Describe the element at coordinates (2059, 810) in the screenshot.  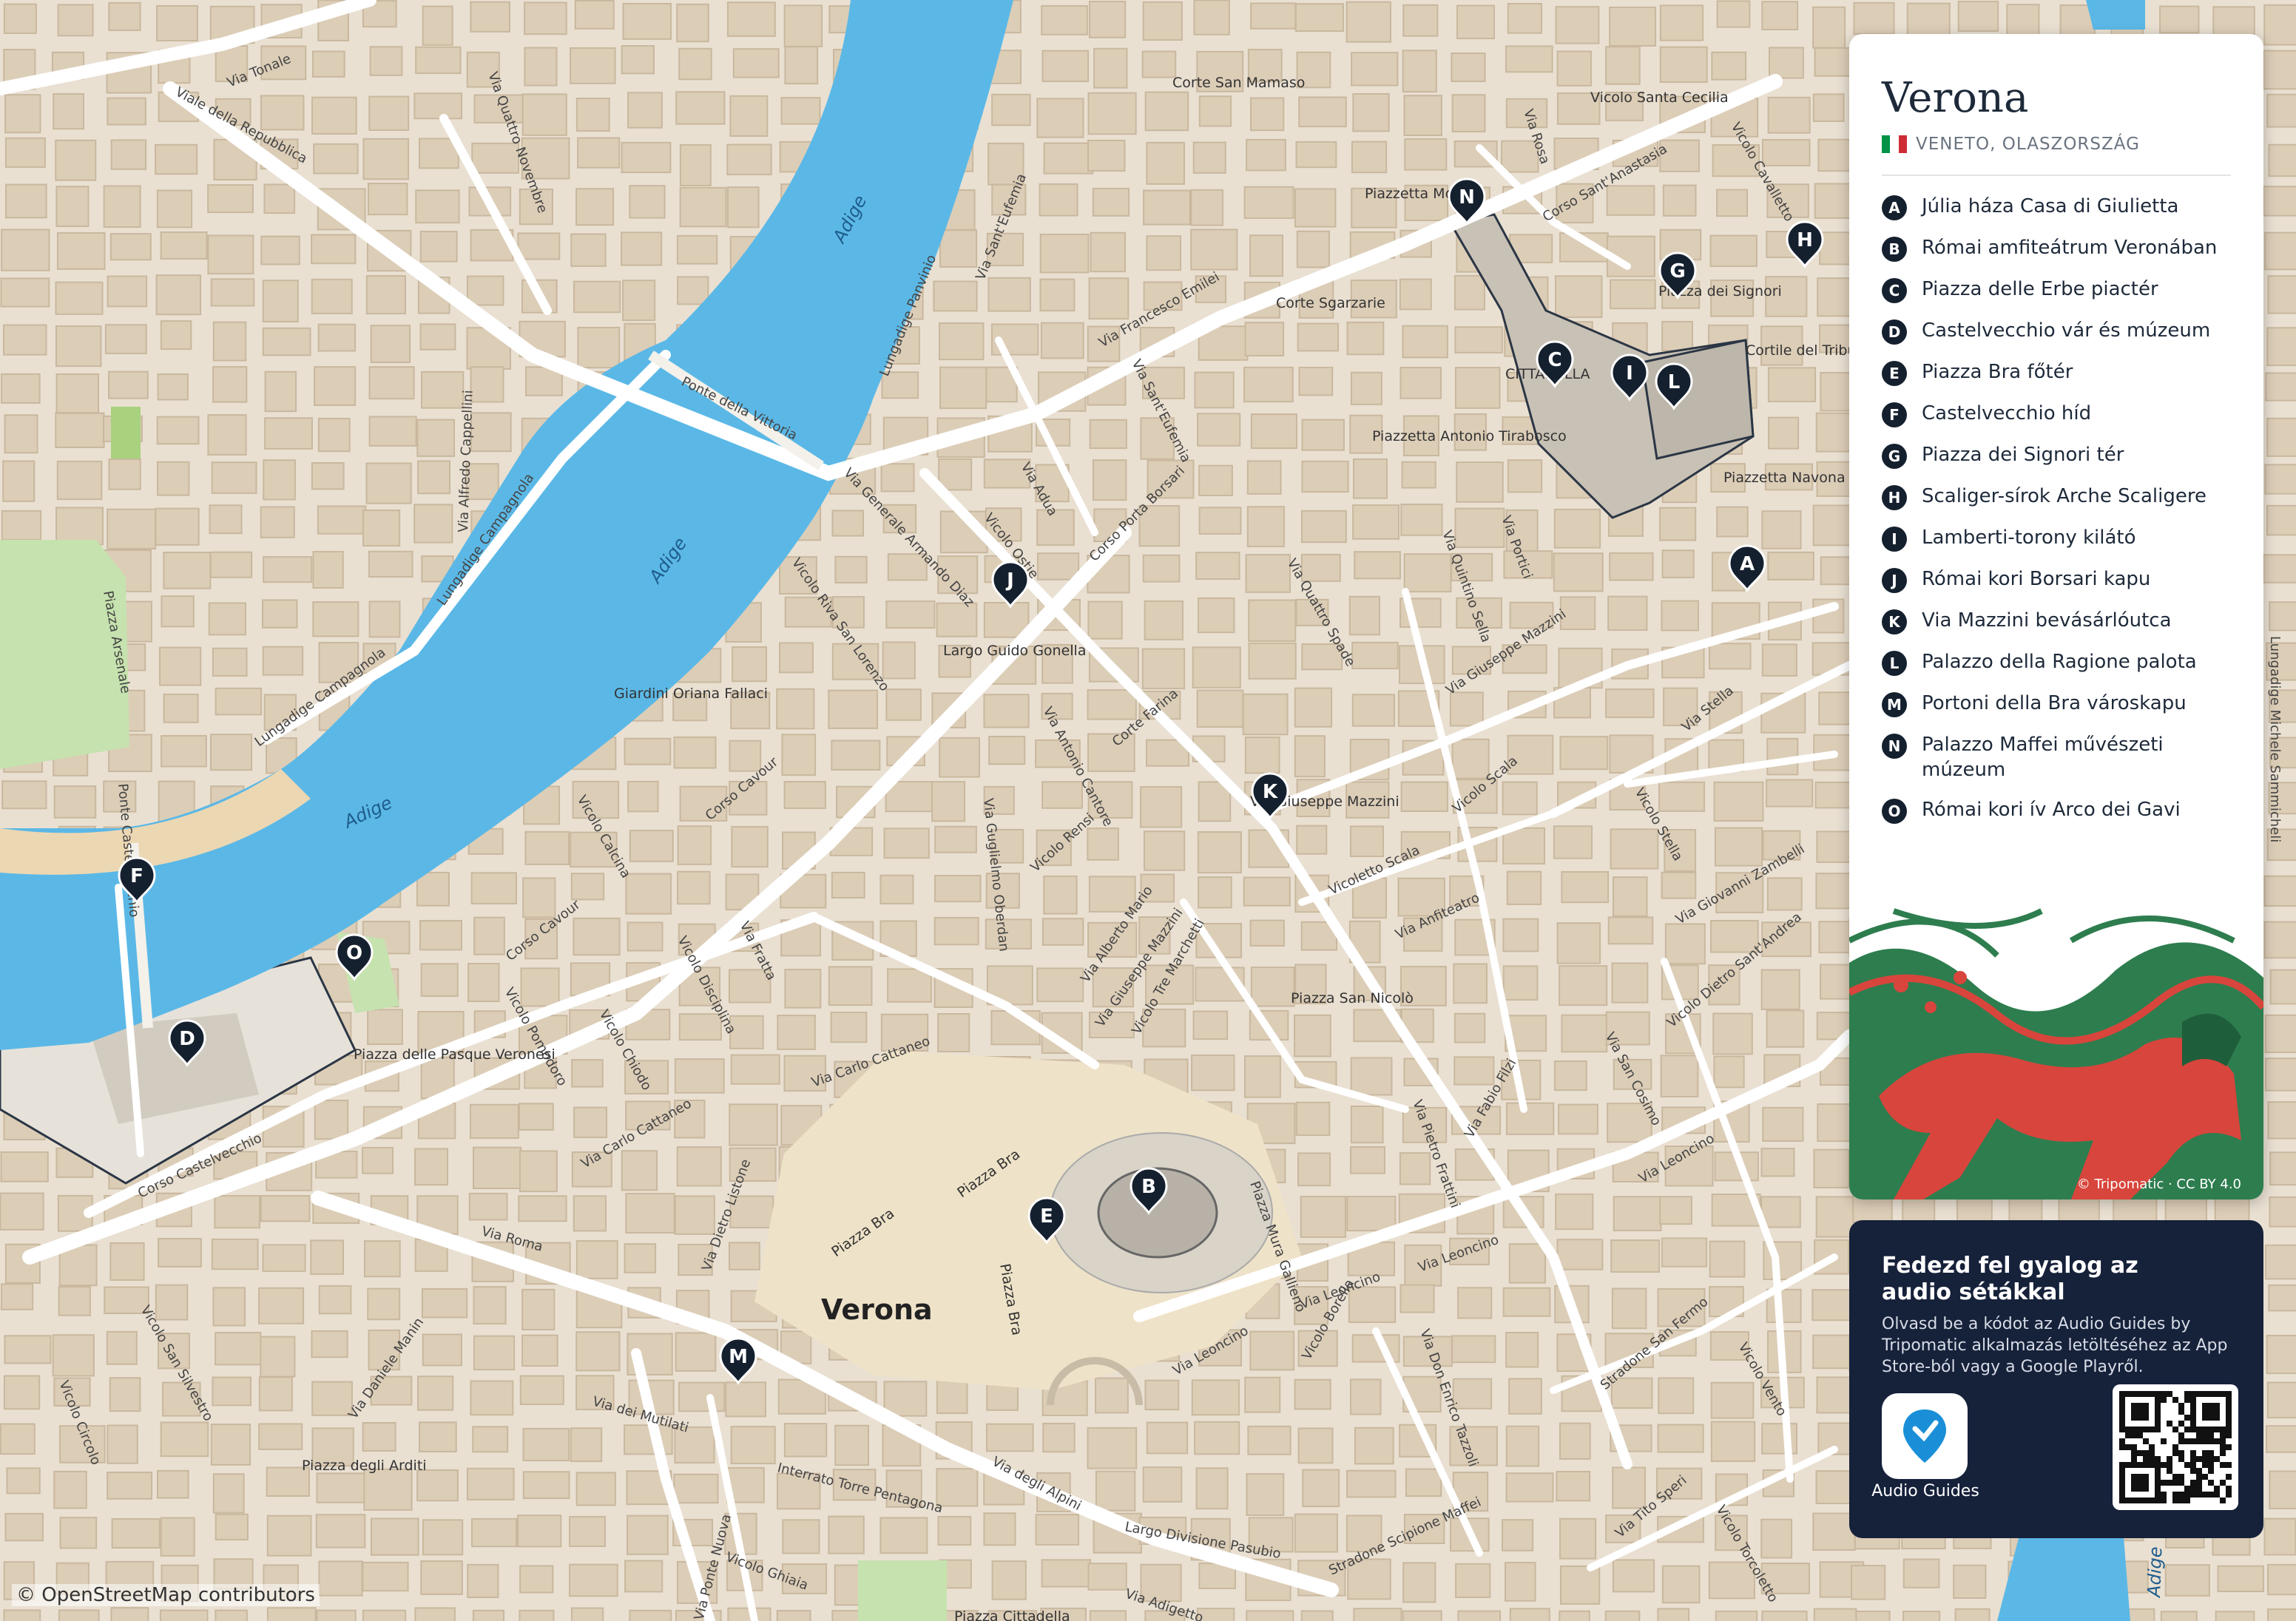
I see `poi-list-item: O Római kori ív Arco dei Gavi` at that location.